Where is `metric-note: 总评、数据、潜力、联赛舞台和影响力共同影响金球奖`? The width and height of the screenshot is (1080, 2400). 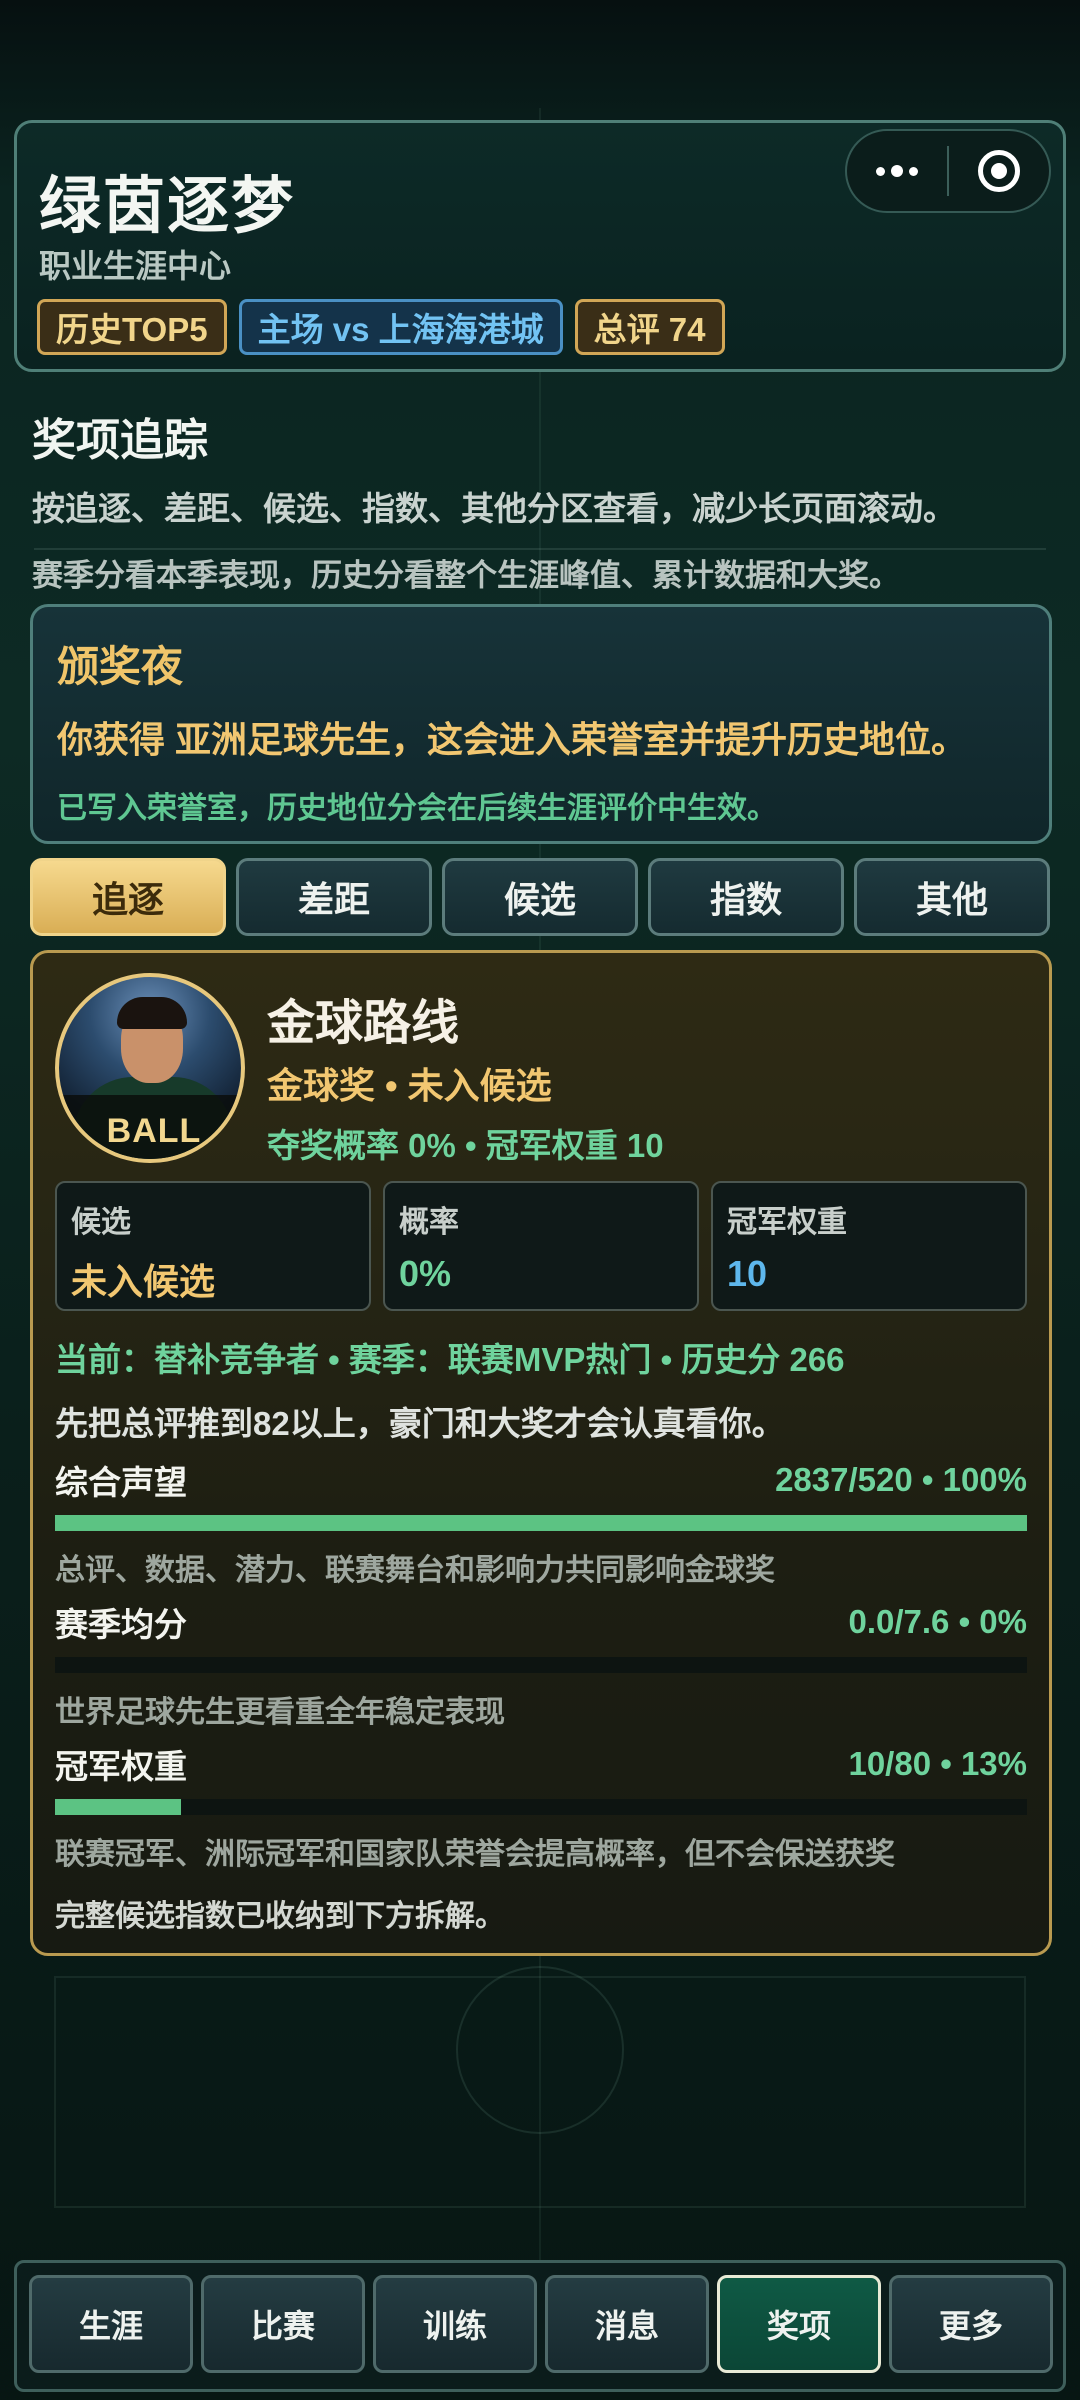
metric-note: 总评、数据、潜力、联赛舞台和影响力共同影响金球奖 is located at coordinates (415, 1570).